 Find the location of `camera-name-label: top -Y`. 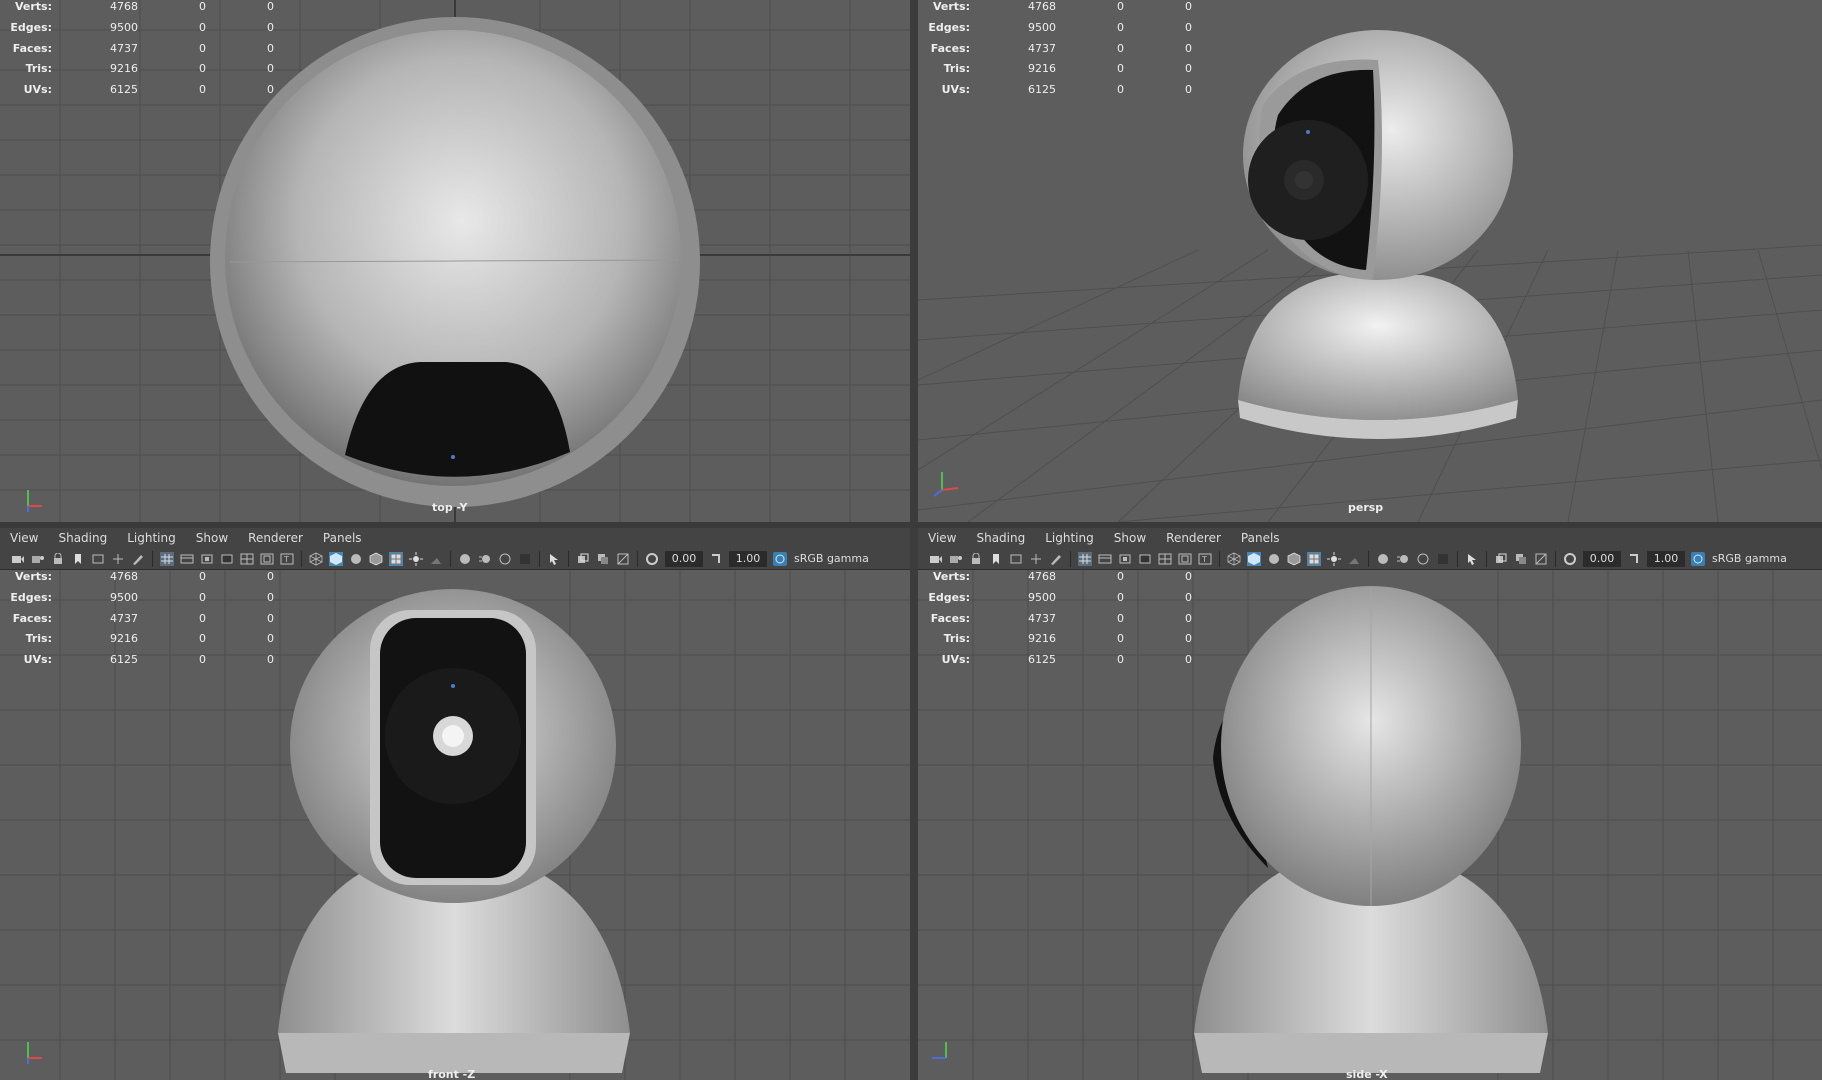

camera-name-label: top -Y is located at coordinates (450, 507).